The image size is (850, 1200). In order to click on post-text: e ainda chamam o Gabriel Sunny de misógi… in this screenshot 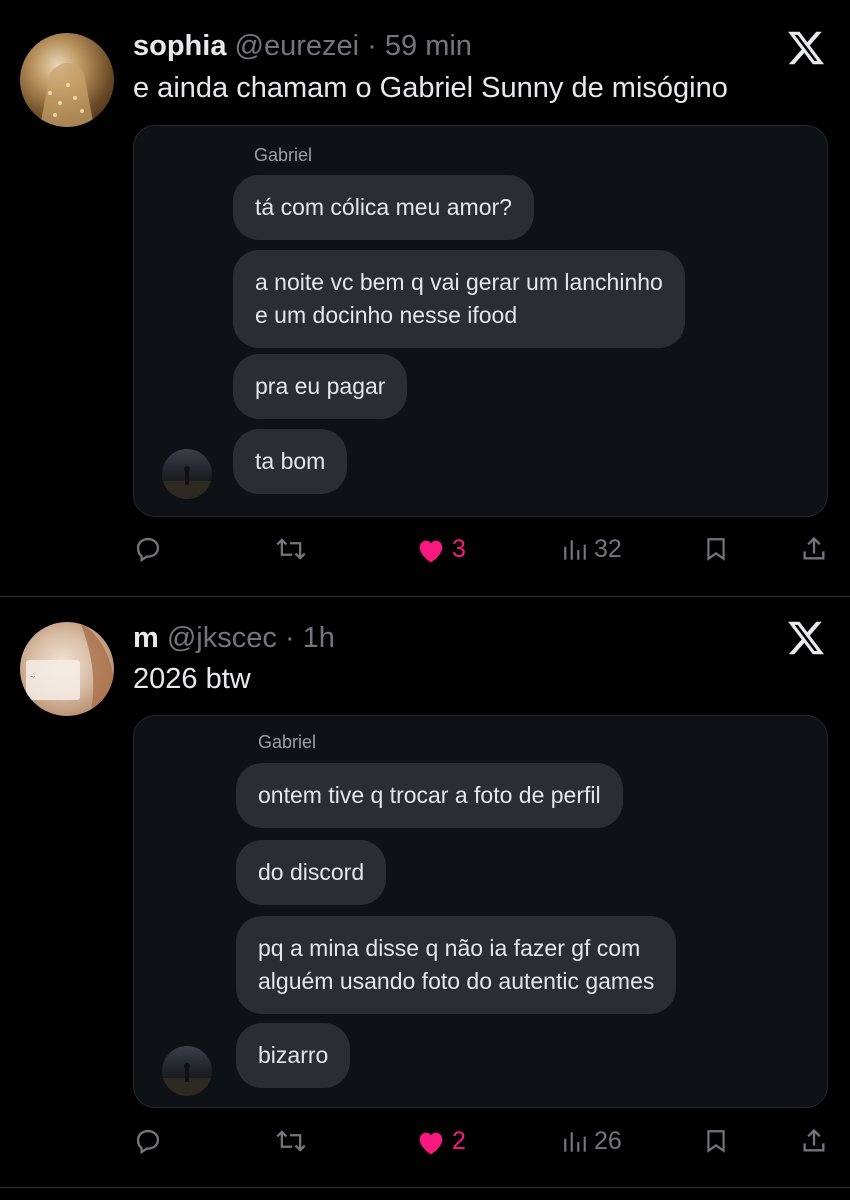, I will do `click(430, 88)`.